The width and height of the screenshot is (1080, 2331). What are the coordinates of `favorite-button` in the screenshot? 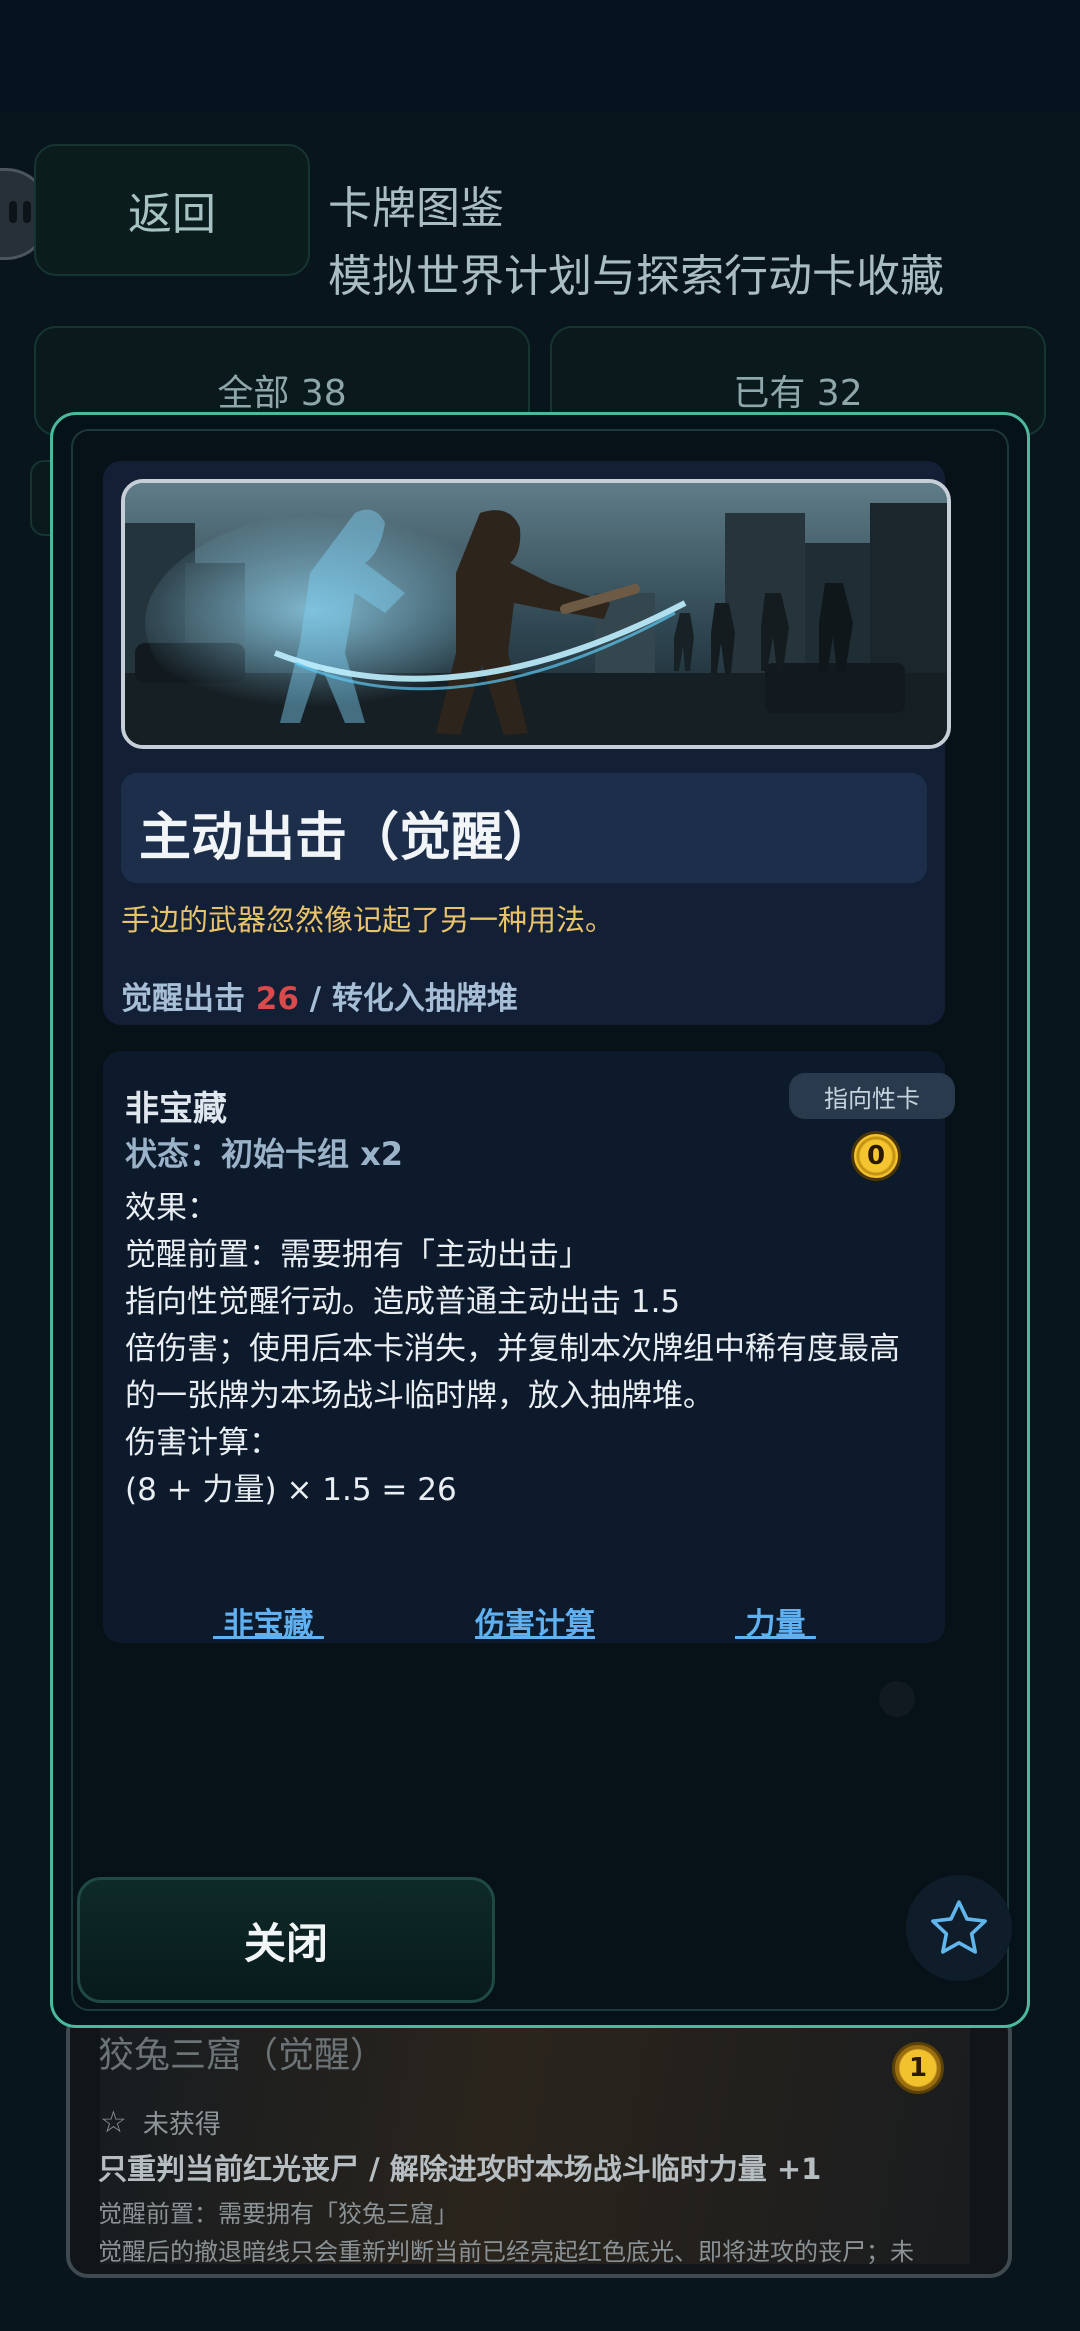 It's located at (959, 1928).